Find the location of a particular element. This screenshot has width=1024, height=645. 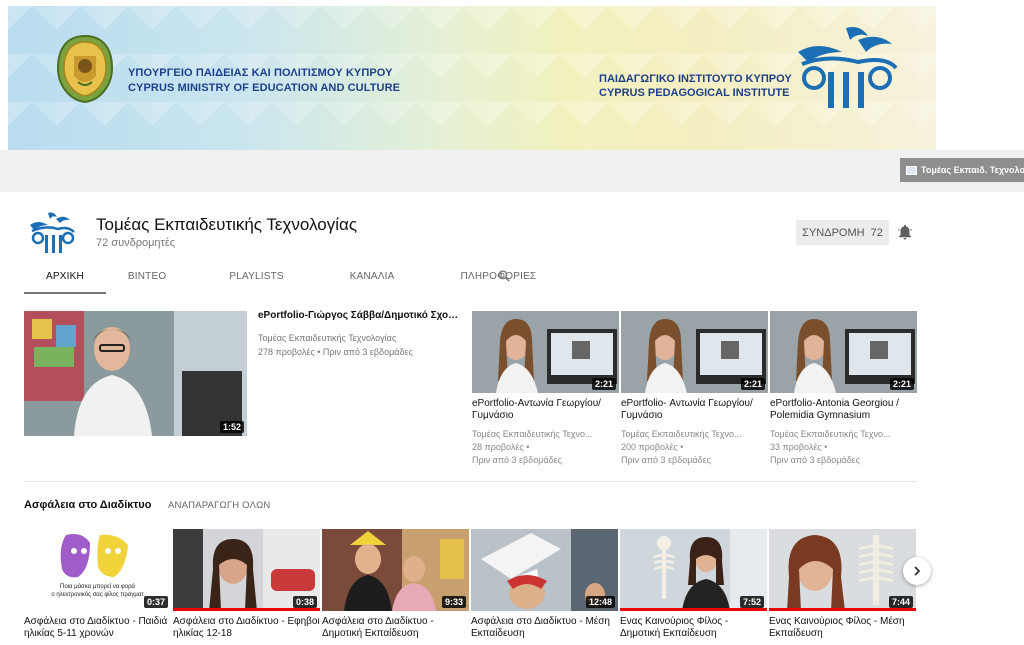

channel-logo-icon is located at coordinates (52, 232).